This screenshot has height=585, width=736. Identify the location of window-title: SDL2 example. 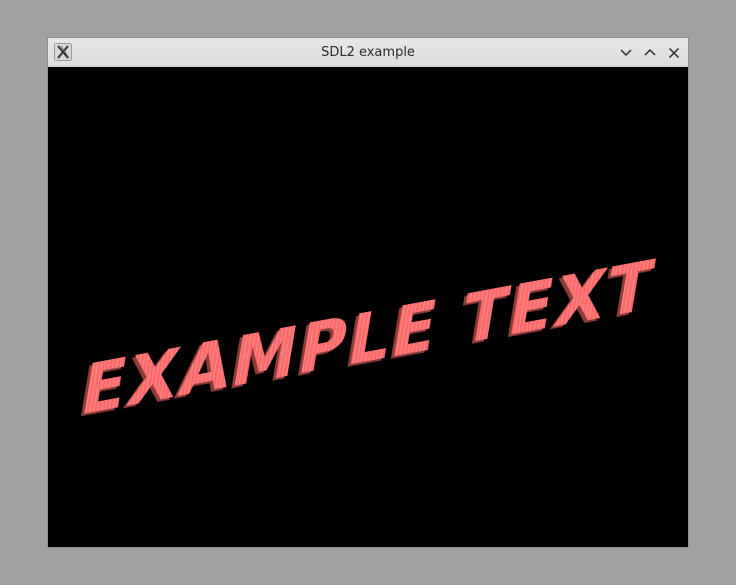
(368, 52).